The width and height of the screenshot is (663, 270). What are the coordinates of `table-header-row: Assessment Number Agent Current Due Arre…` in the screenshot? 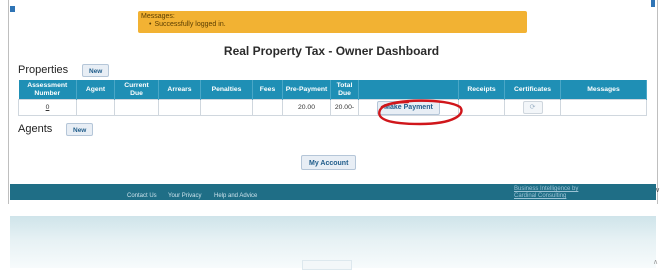 It's located at (332, 90).